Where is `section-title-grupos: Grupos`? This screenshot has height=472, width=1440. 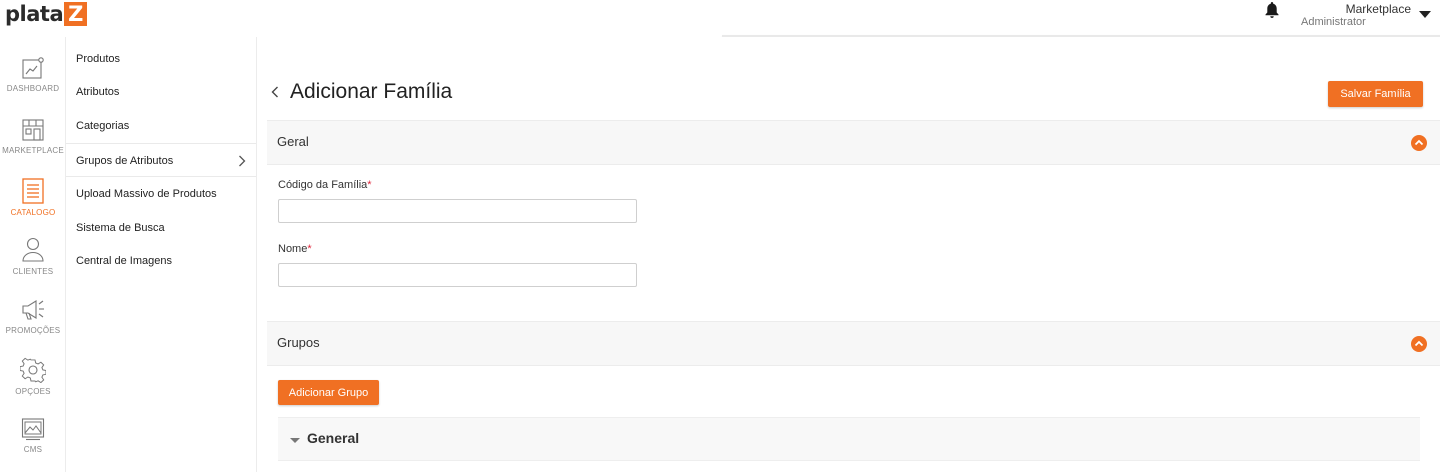 section-title-grupos: Grupos is located at coordinates (298, 342).